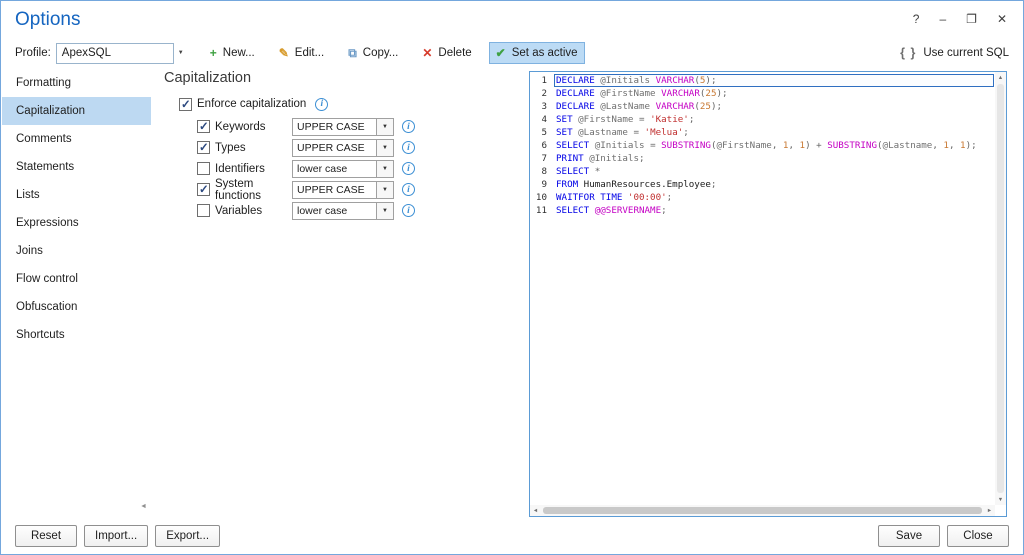 The width and height of the screenshot is (1024, 555). What do you see at coordinates (76, 307) in the screenshot?
I see `sidebar-item-obfuscation: Obfuscation` at bounding box center [76, 307].